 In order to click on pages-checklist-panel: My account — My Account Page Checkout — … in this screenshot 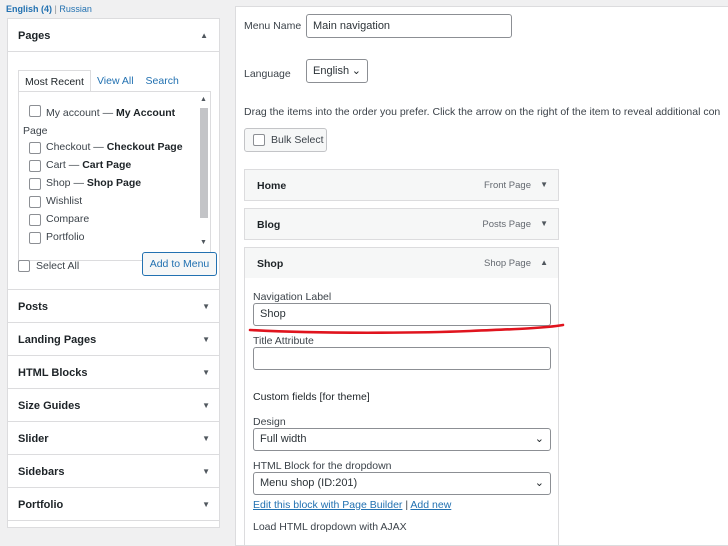, I will do `click(114, 176)`.